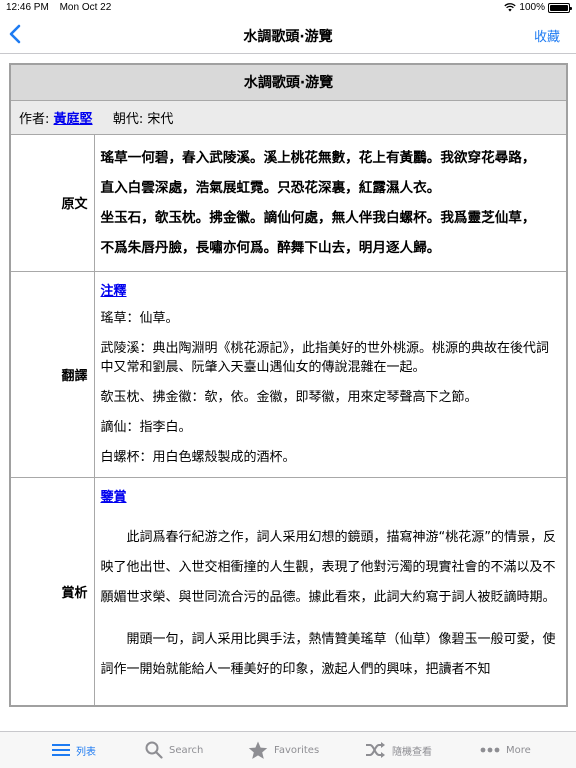  I want to click on battery-icon, so click(560, 7).